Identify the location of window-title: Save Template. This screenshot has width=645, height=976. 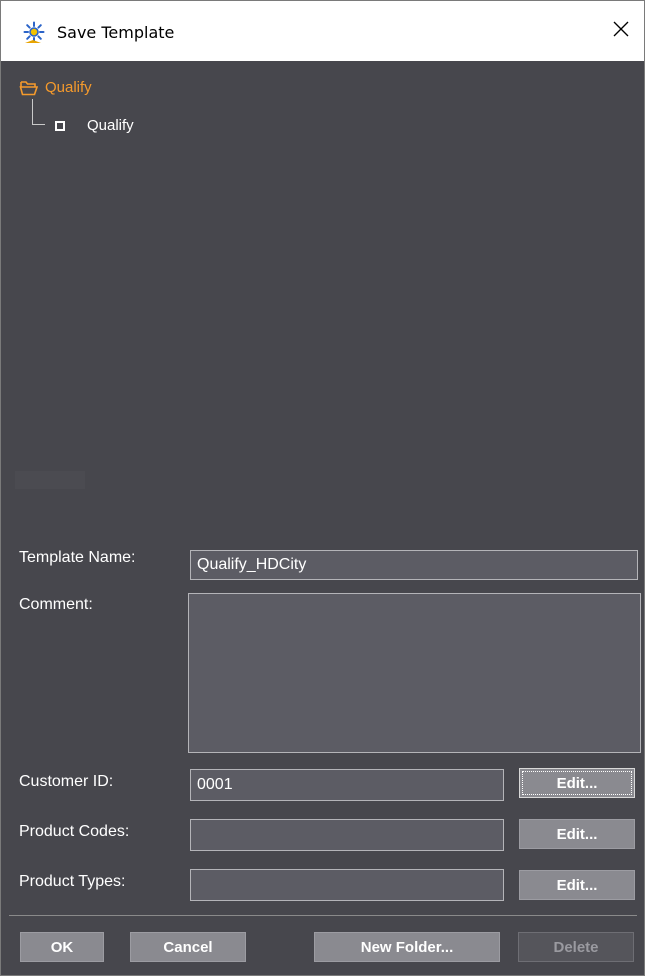
(116, 32).